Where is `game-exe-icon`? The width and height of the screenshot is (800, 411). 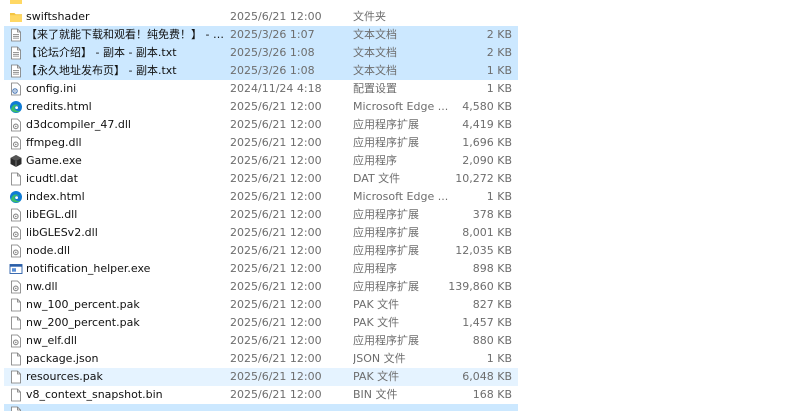
game-exe-icon is located at coordinates (16, 161).